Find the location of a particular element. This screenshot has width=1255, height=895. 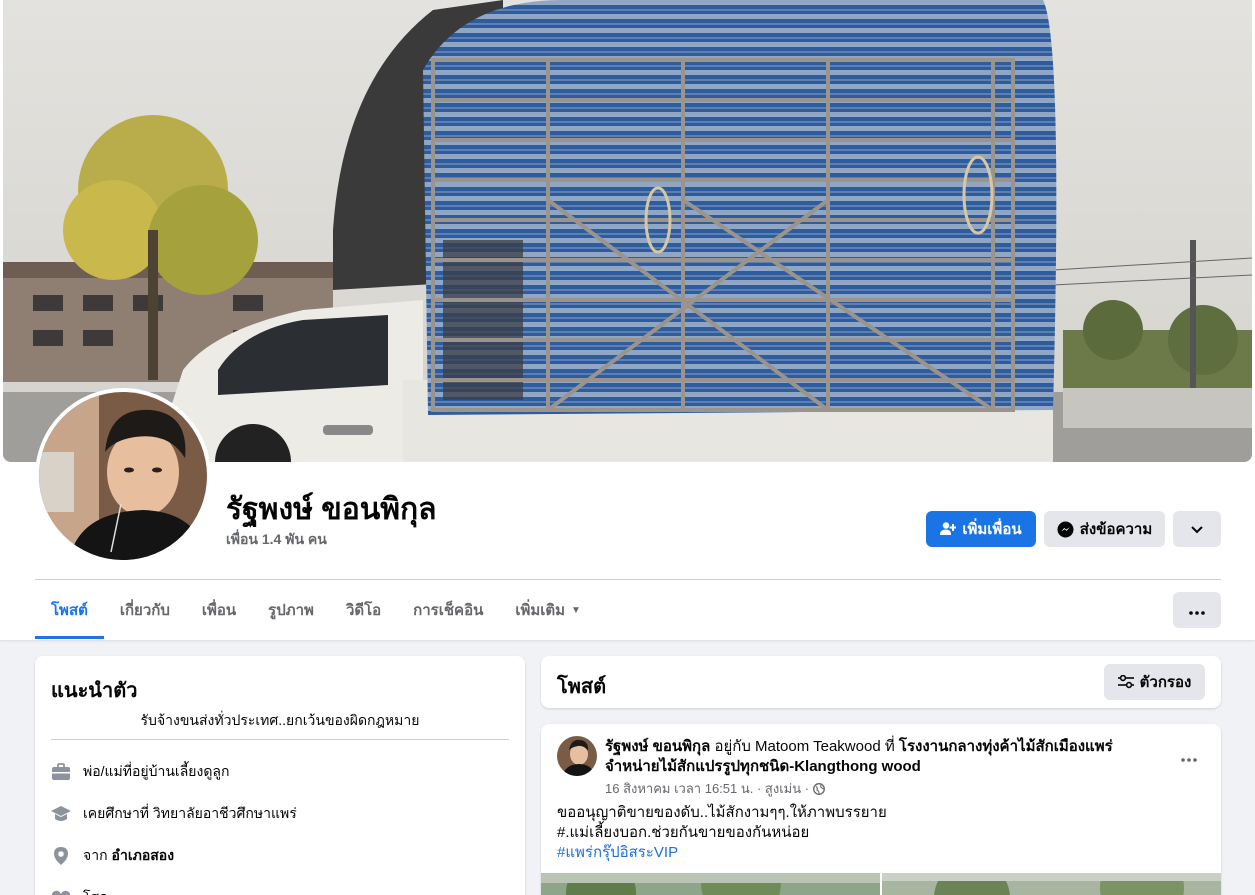

filter-button: ตัวกรอง is located at coordinates (1154, 682).